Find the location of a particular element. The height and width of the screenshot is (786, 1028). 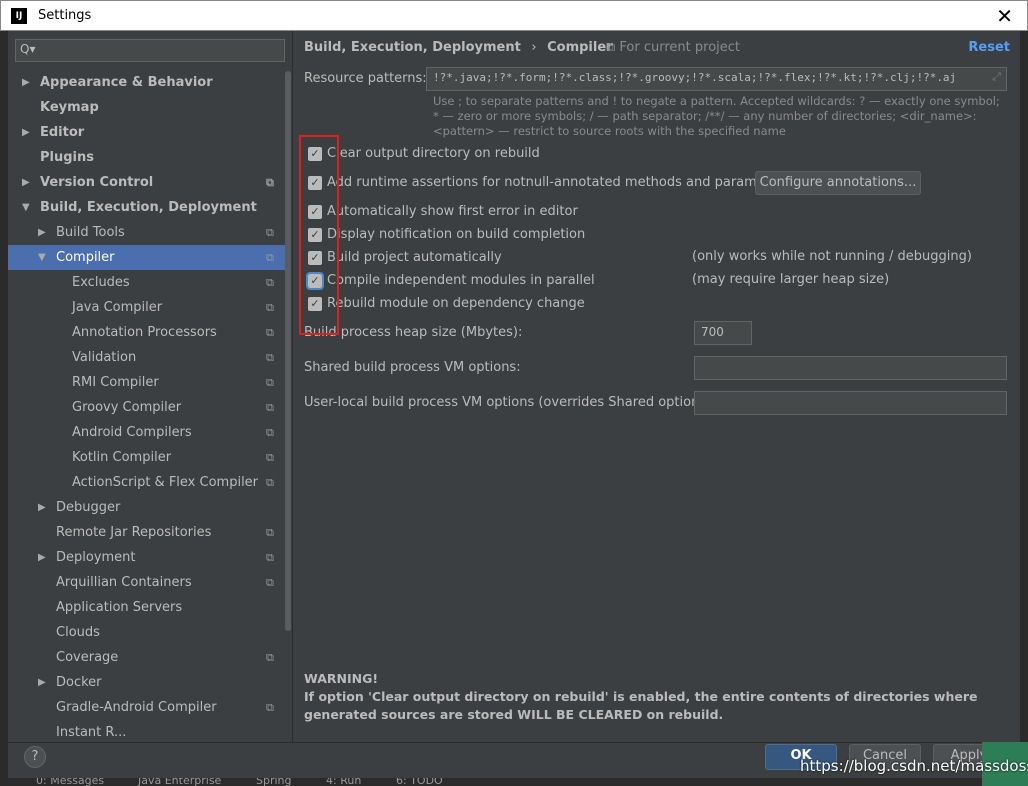

sidebar-item: ▶ Docker is located at coordinates (147, 682).